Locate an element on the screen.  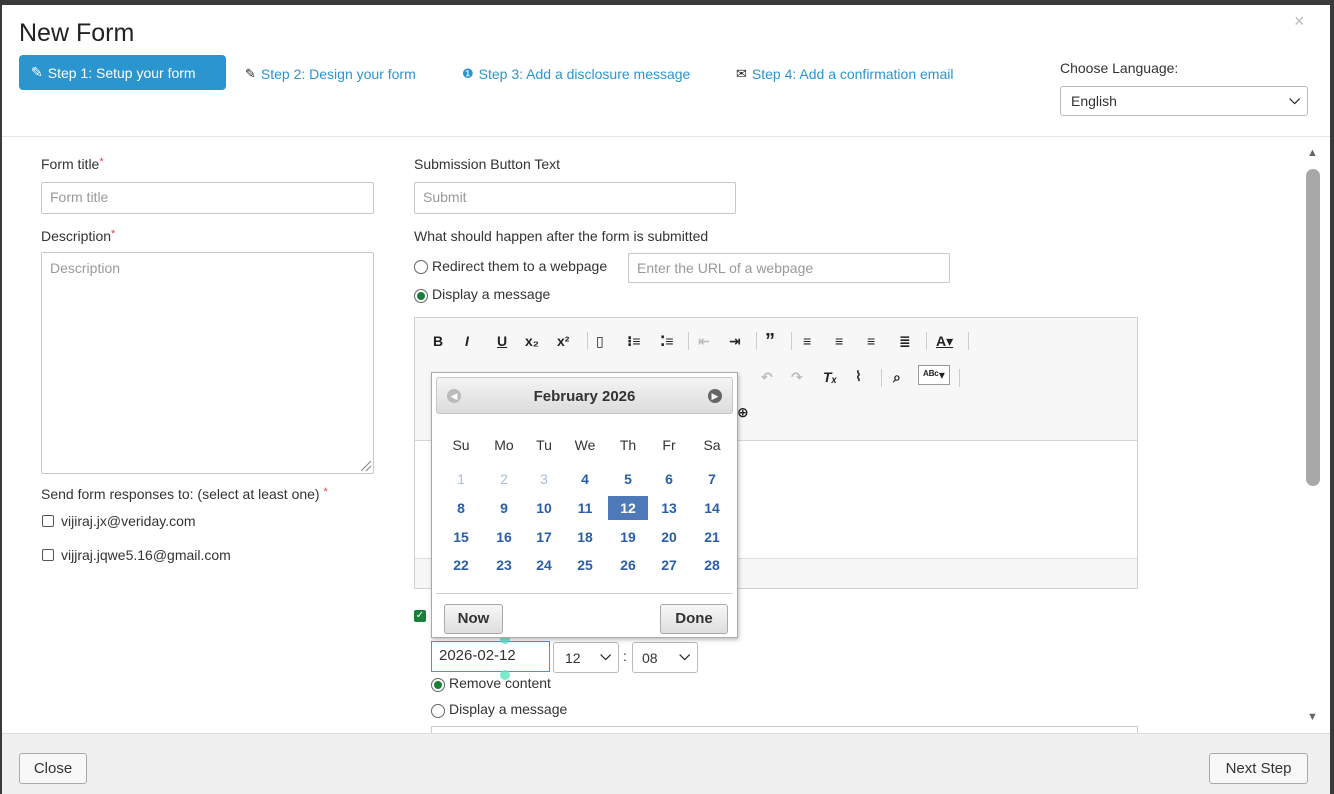
done-button: Done is located at coordinates (694, 619).